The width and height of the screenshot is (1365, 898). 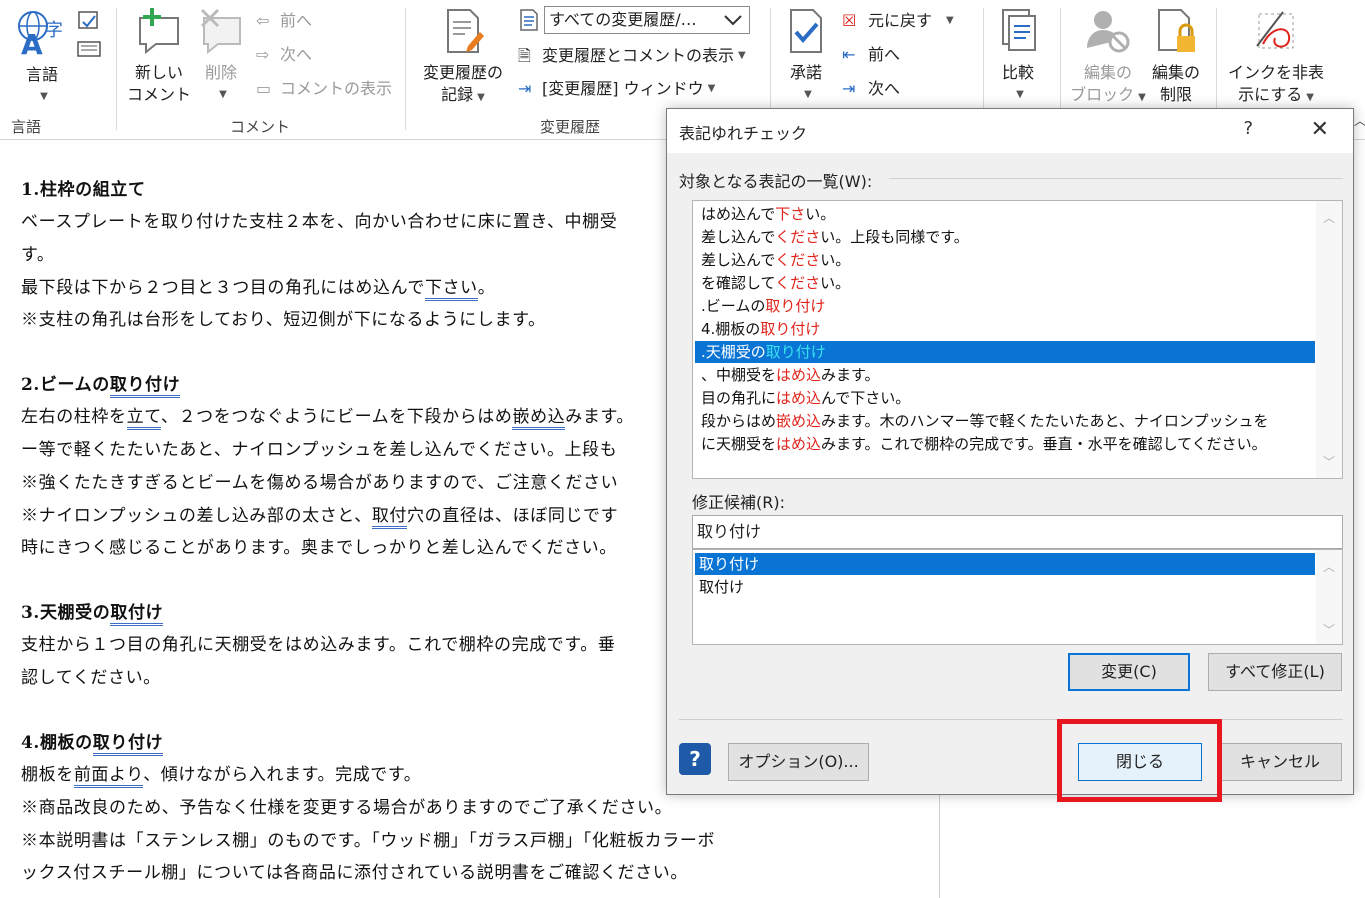 I want to click on block-authors-label-1: 編集の, so click(x=1107, y=72).